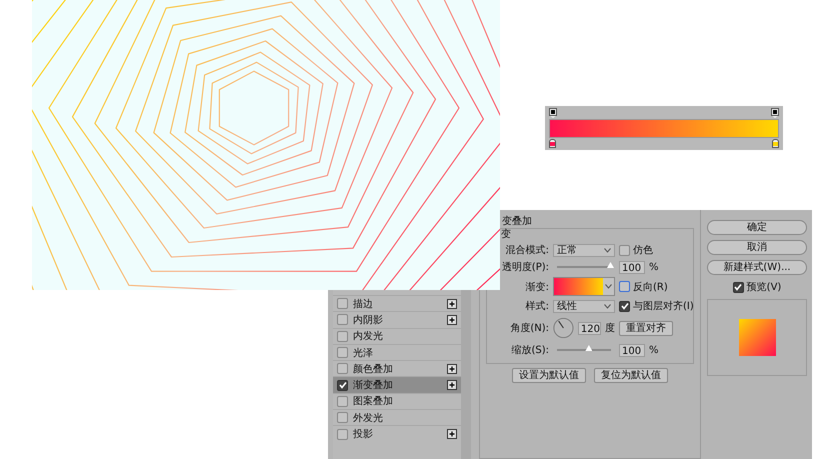  I want to click on effect-item: 光泽, so click(397, 352).